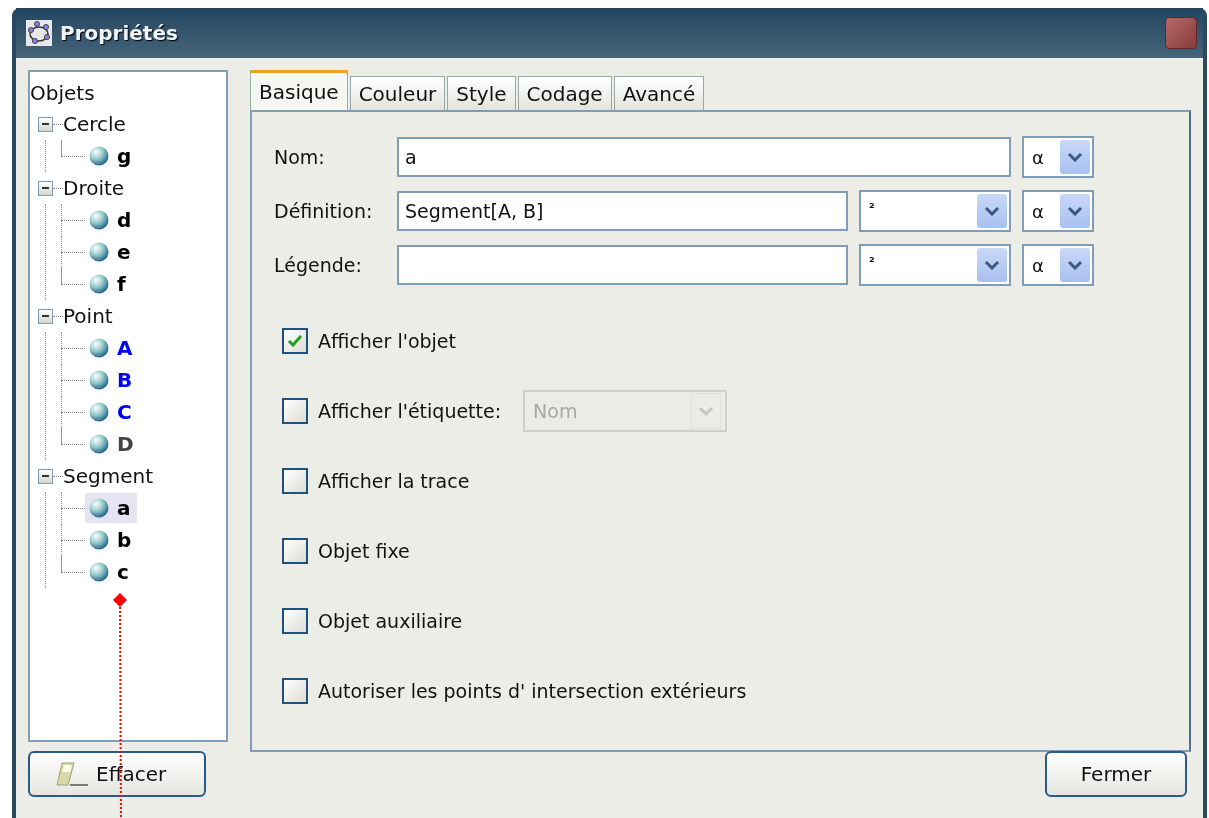 The width and height of the screenshot is (1209, 818). I want to click on checkbox-label: Autoriser les points d' intersection extérieurs, so click(532, 691).